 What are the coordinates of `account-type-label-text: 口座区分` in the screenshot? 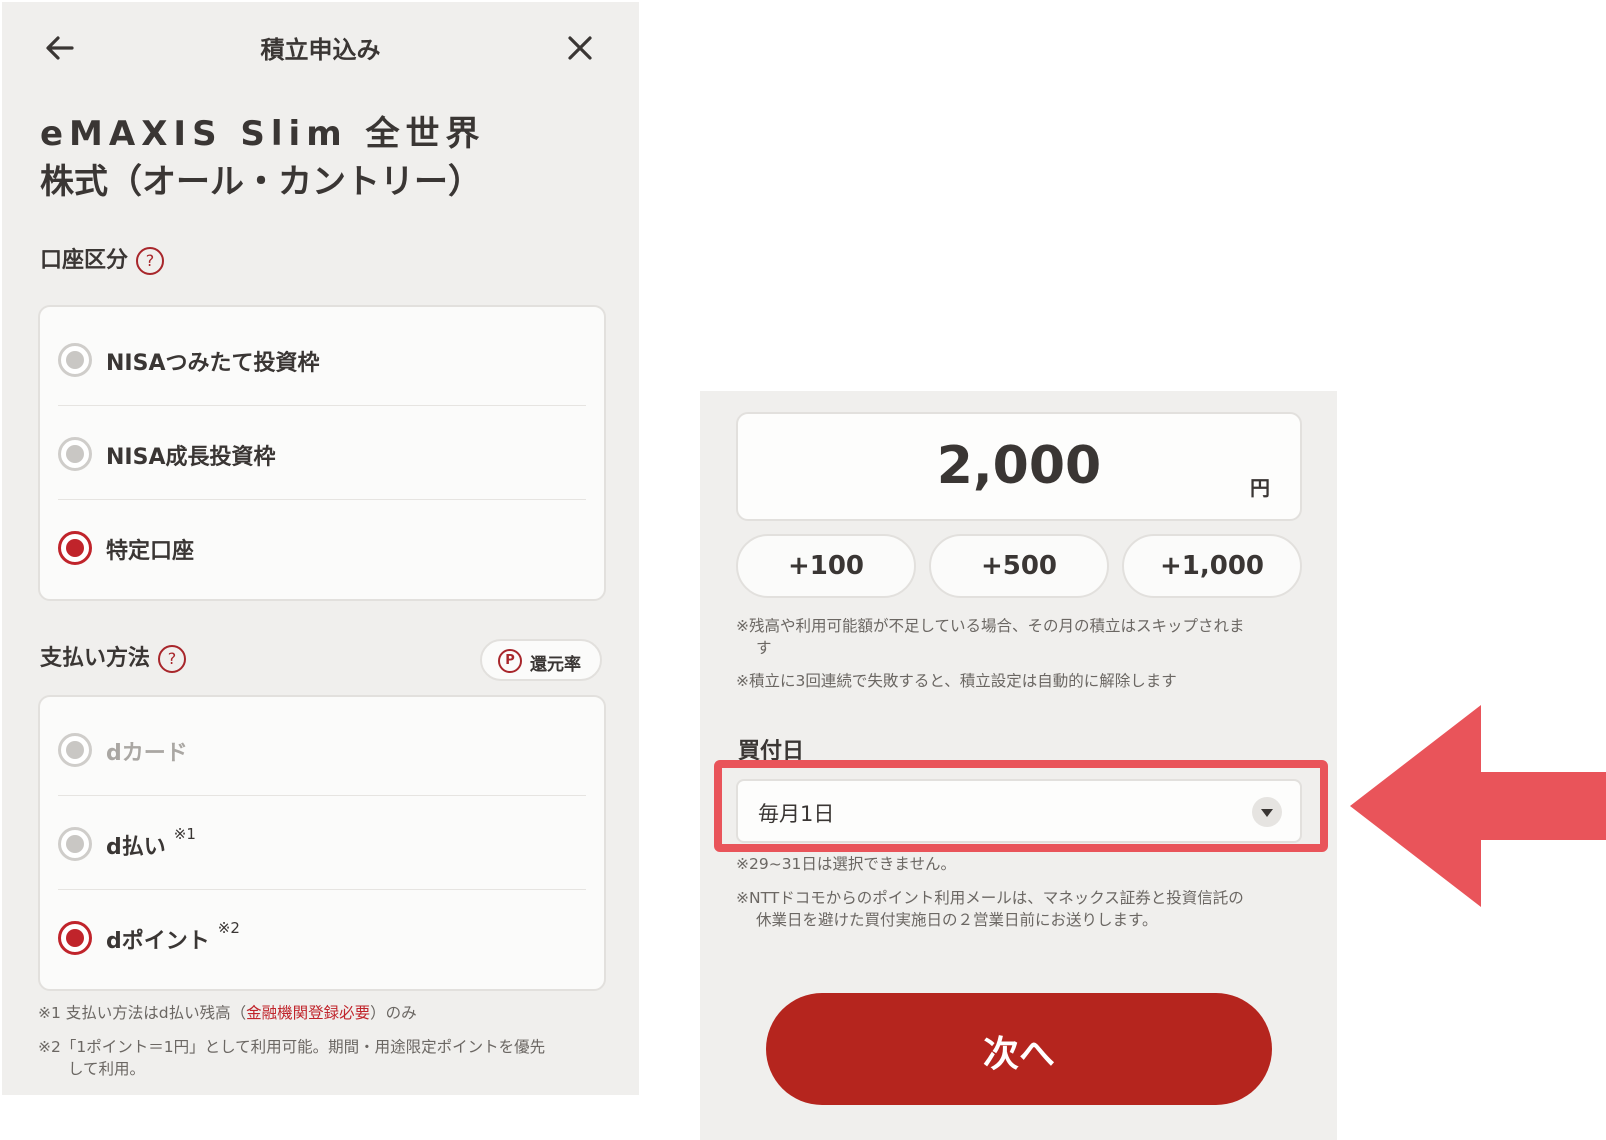 It's located at (84, 260).